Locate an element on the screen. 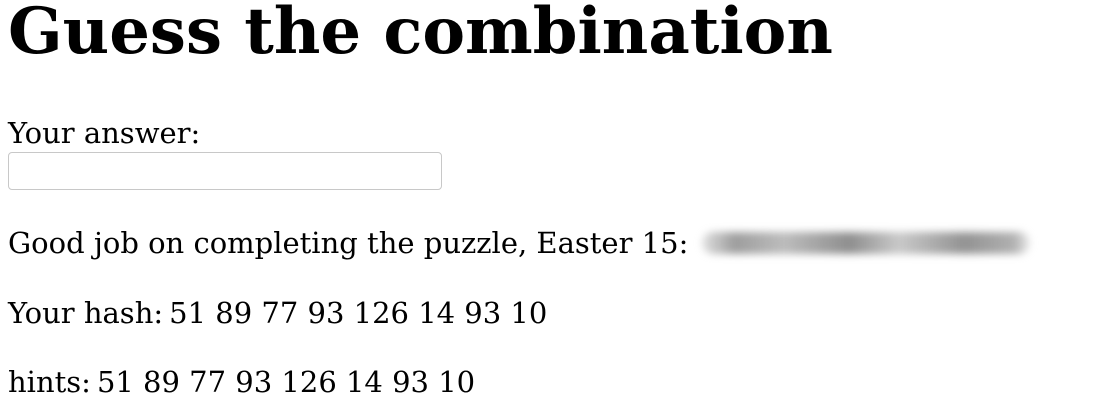  hints-label: hints: is located at coordinates (49, 382).